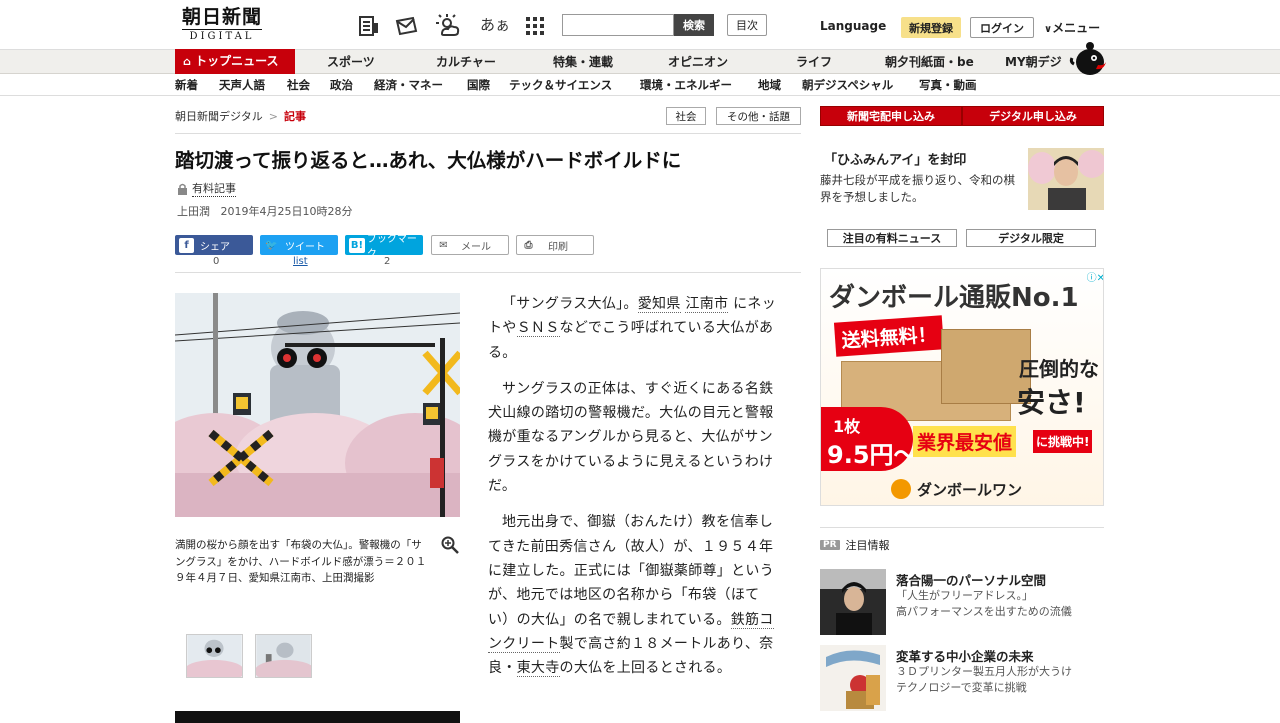 Image resolution: width=1280 pixels, height=723 pixels. What do you see at coordinates (242, 85) in the screenshot?
I see `nav-tensei-jingo: 天声人語` at bounding box center [242, 85].